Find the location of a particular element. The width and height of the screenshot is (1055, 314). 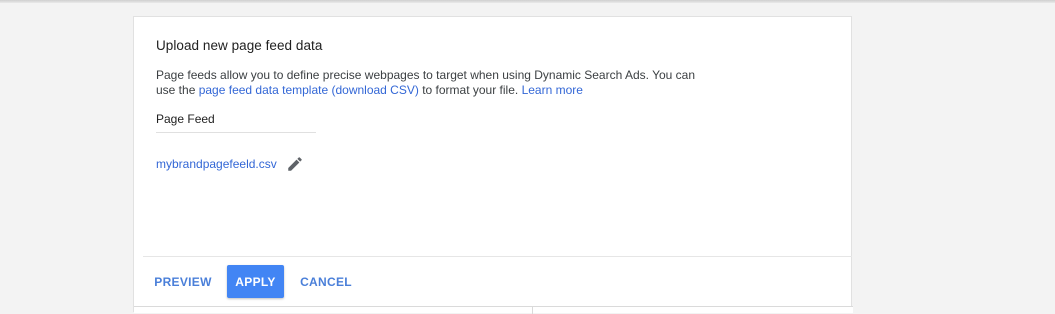

uploaded-file-link: mybrandpagefeeld.csv is located at coordinates (216, 164).